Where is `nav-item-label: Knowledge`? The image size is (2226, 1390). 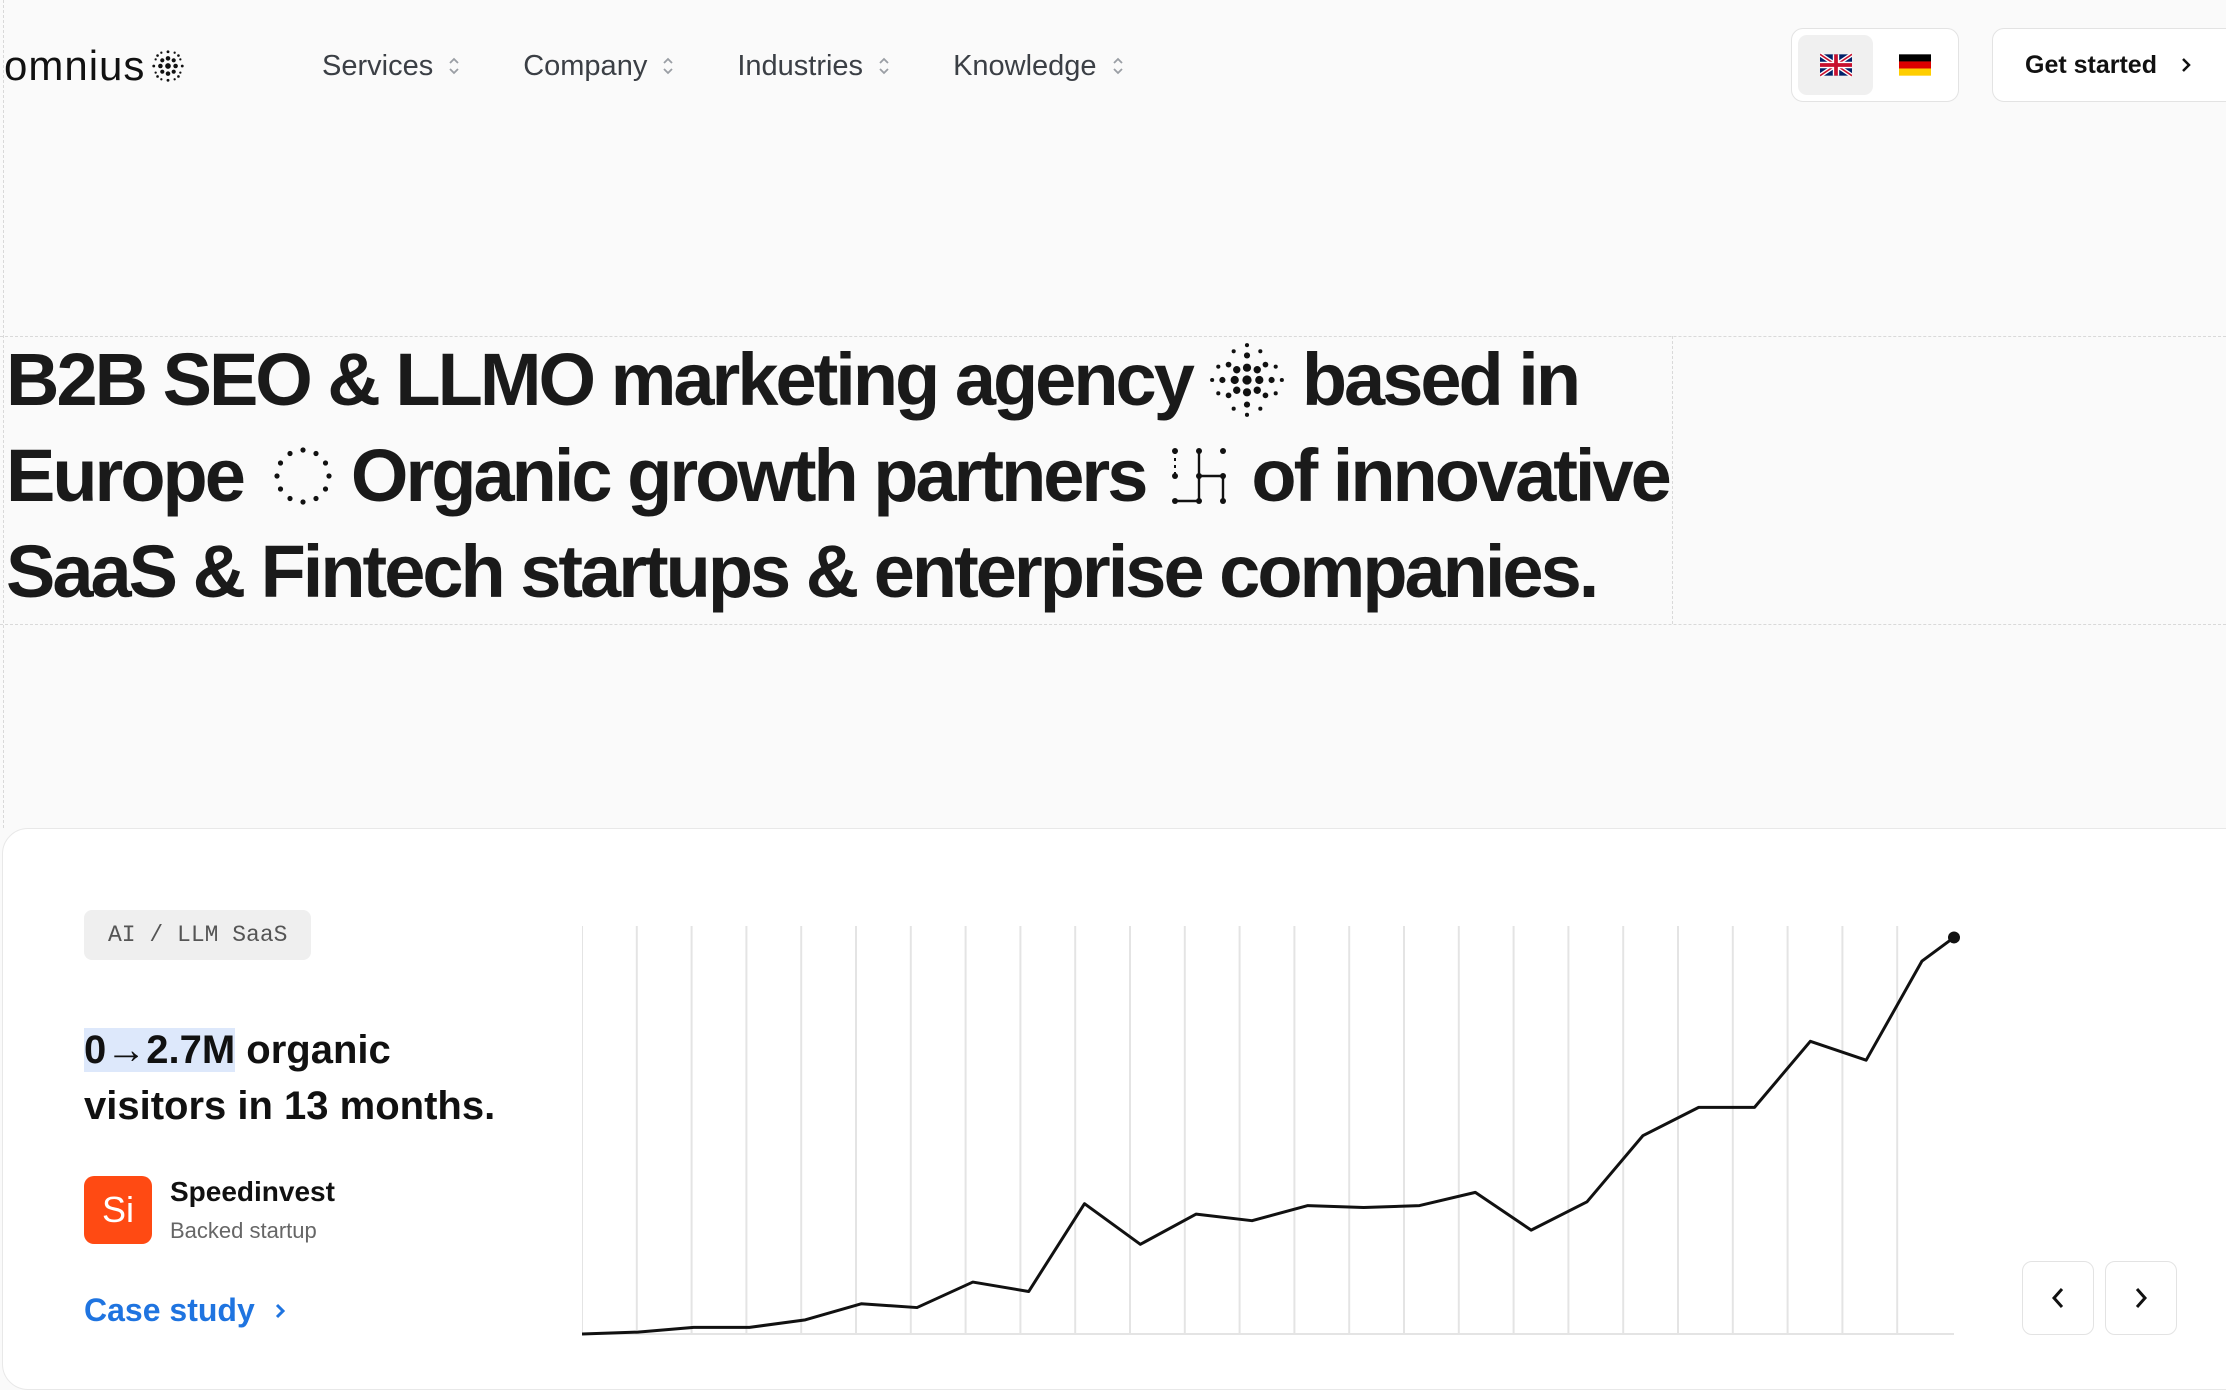
nav-item-label: Knowledge is located at coordinates (1025, 65).